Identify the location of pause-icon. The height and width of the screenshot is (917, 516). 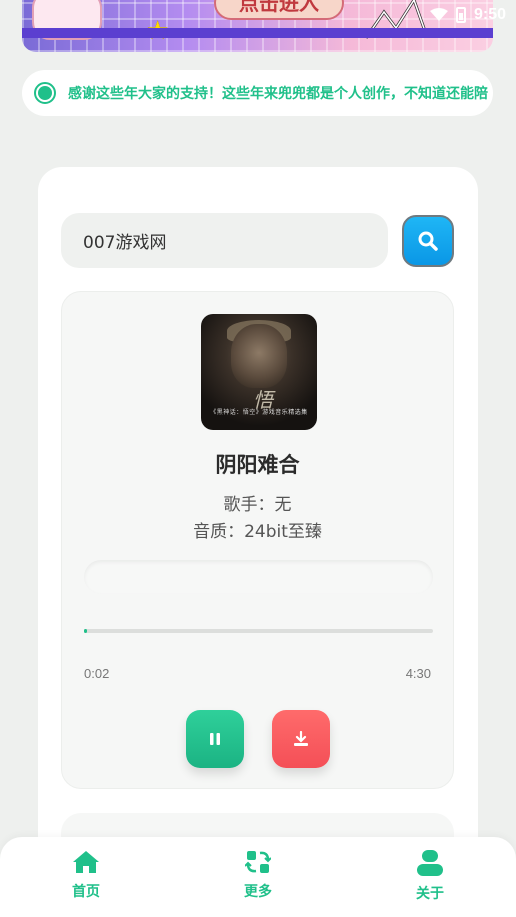
(215, 739).